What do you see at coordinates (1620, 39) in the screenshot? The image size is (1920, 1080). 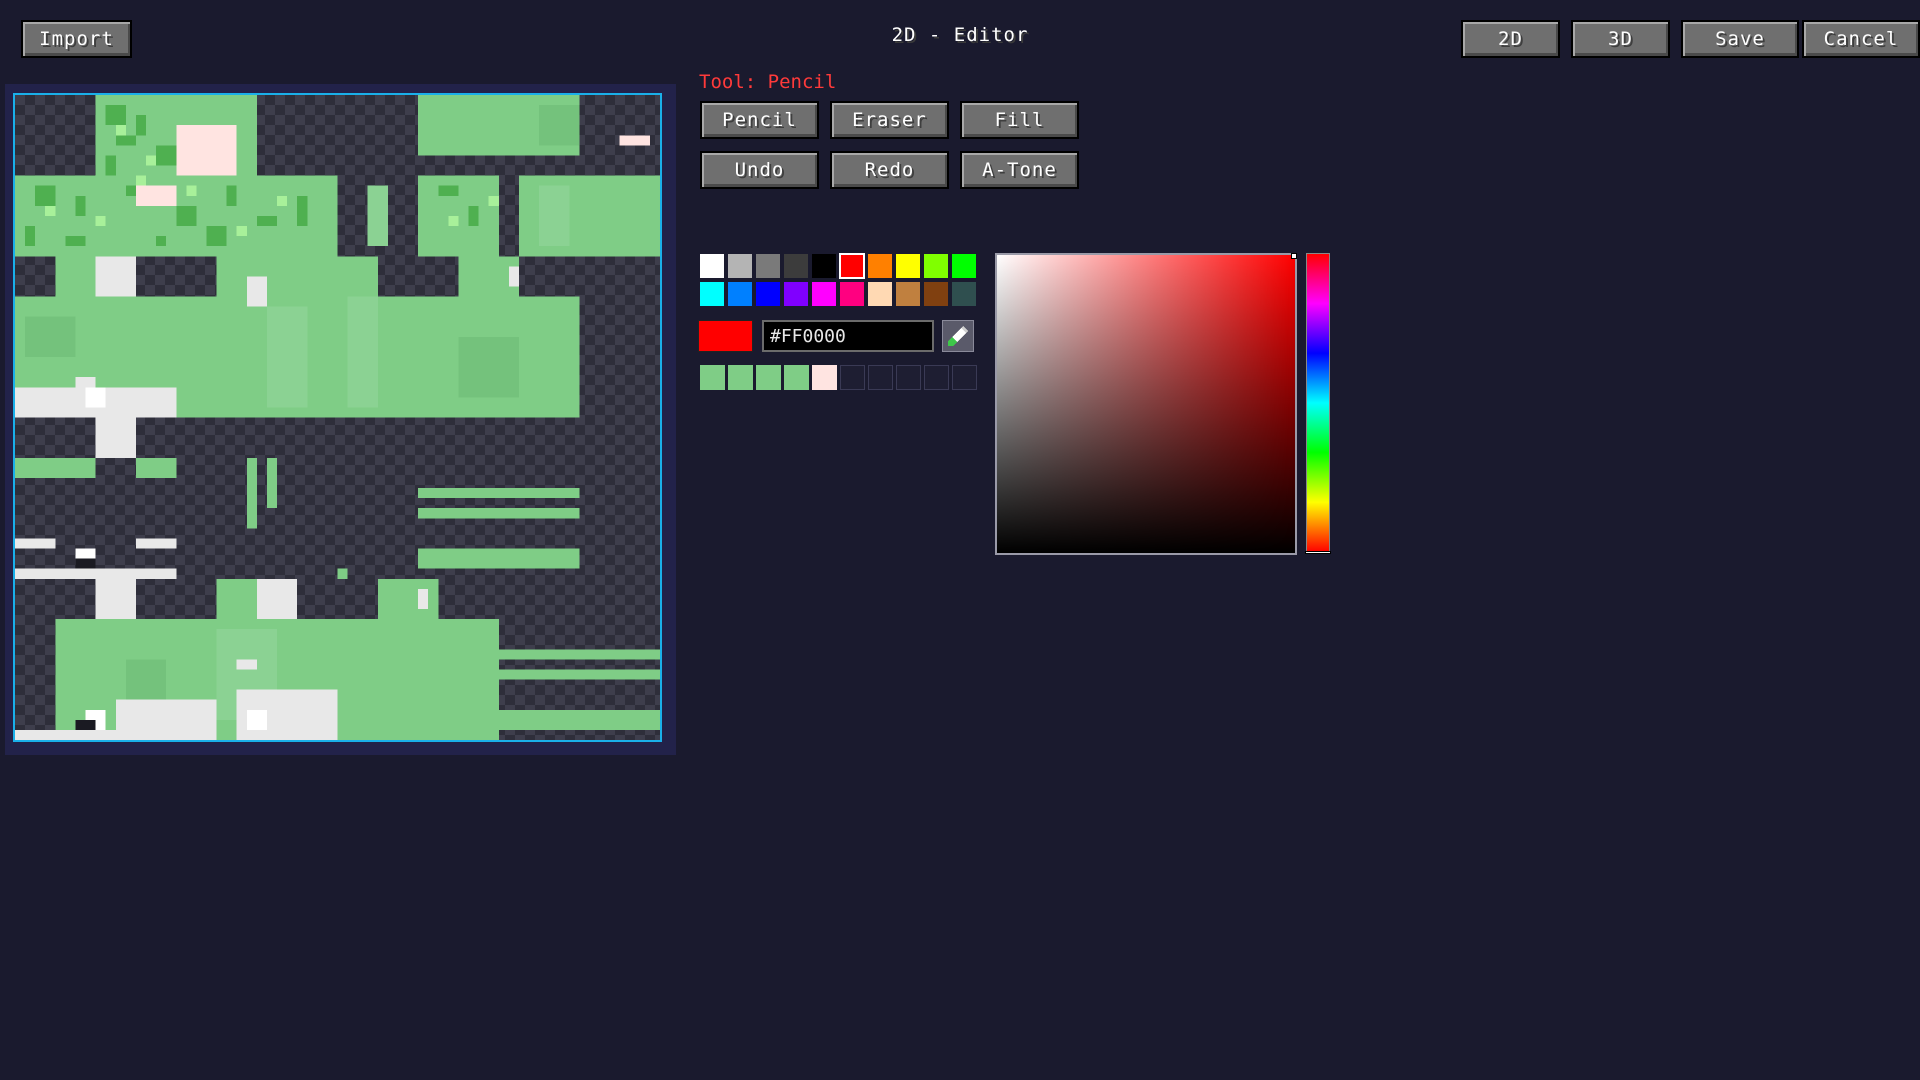 I see `mode-3d-button: 3D` at bounding box center [1620, 39].